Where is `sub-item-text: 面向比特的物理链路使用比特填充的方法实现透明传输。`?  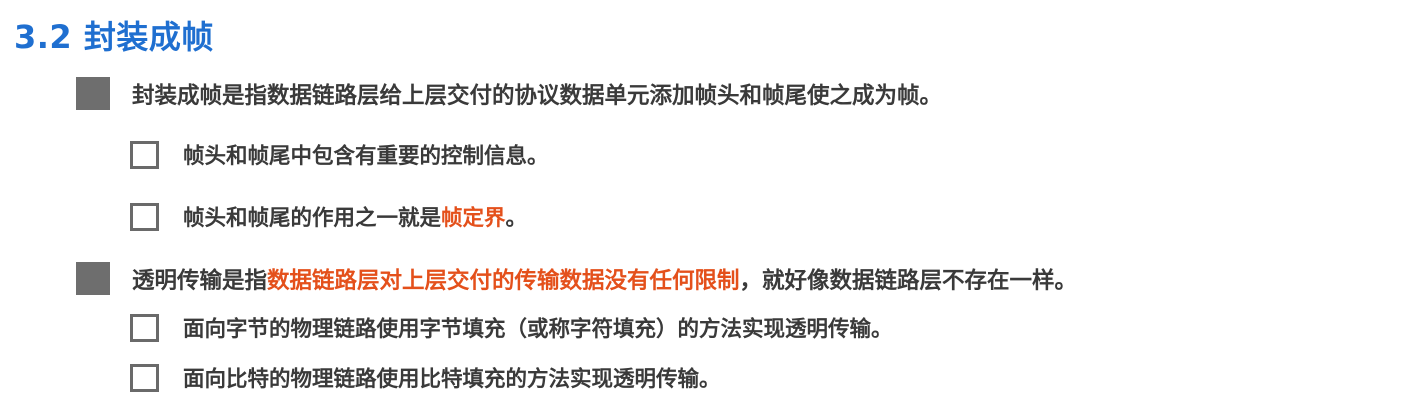 sub-item-text: 面向比特的物理链路使用比特填充的方法实现透明传输。 is located at coordinates (452, 379).